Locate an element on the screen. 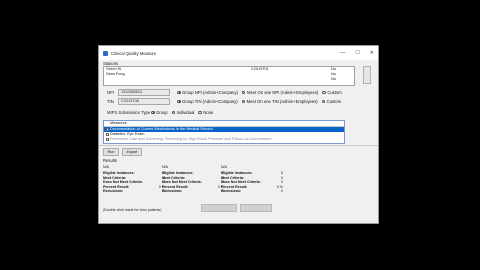  submission-options: Group Individual None is located at coordinates (184, 112).